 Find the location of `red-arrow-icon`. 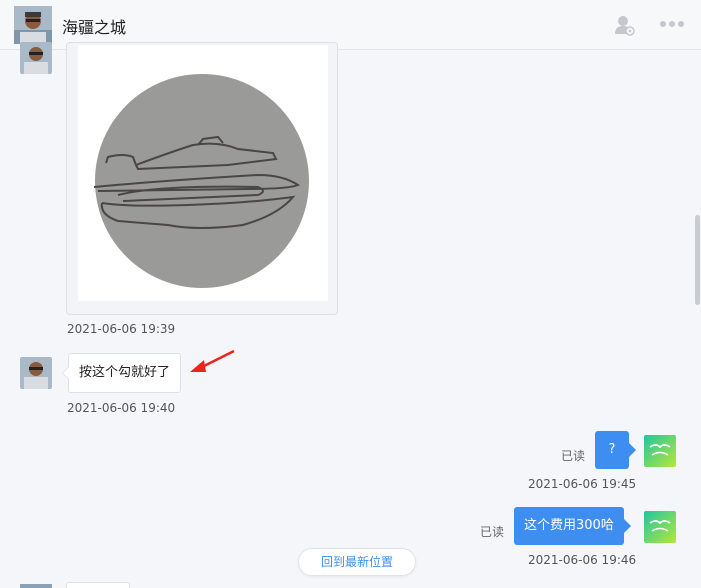

red-arrow-icon is located at coordinates (213, 362).